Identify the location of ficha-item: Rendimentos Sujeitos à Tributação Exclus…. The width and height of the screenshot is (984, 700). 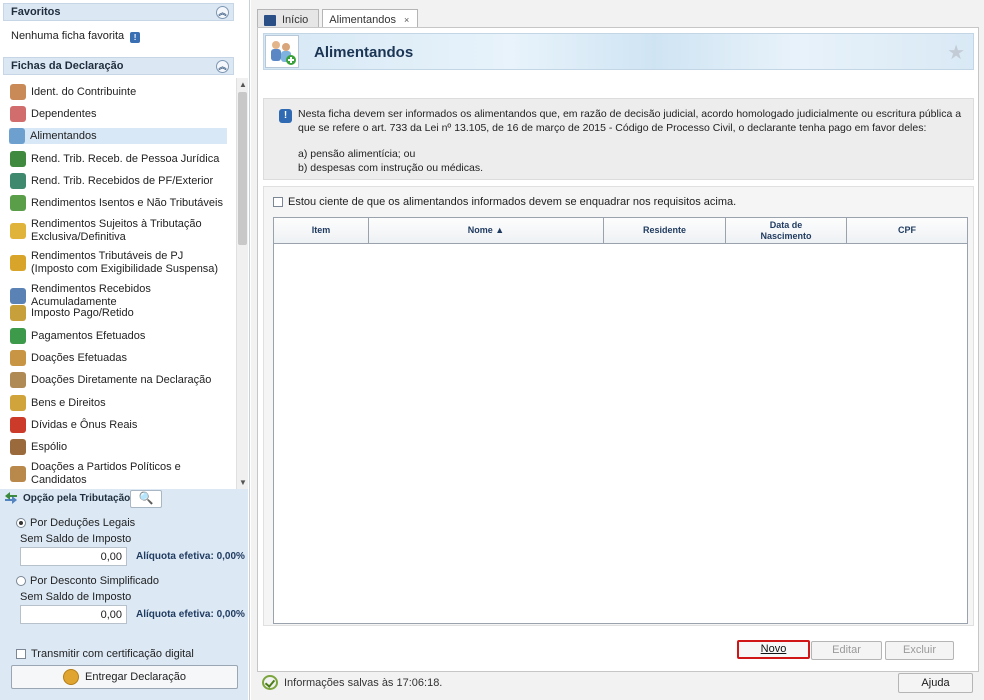
(118, 231).